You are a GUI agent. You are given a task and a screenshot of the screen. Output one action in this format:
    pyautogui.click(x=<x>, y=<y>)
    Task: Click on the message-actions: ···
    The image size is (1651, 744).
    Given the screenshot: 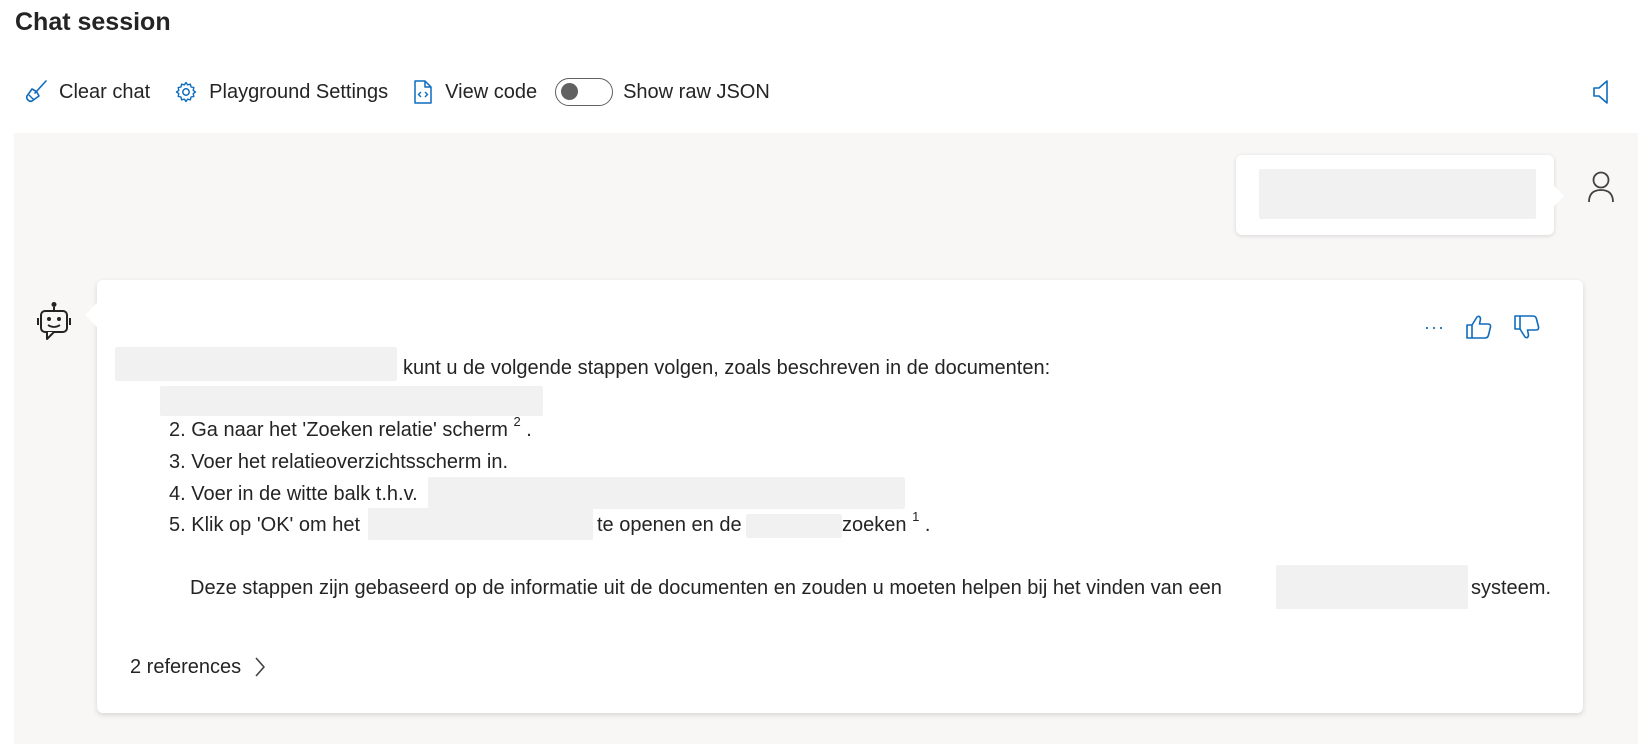 What is the action you would take?
    pyautogui.click(x=1472, y=327)
    